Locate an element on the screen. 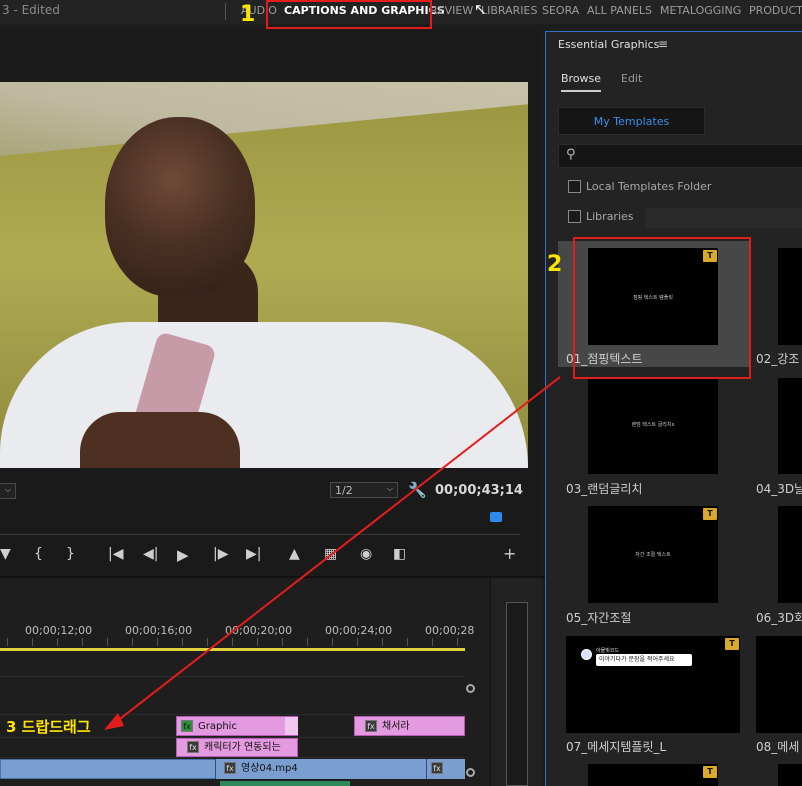 The height and width of the screenshot is (786, 802). mark-out-icon: } is located at coordinates (70, 554).